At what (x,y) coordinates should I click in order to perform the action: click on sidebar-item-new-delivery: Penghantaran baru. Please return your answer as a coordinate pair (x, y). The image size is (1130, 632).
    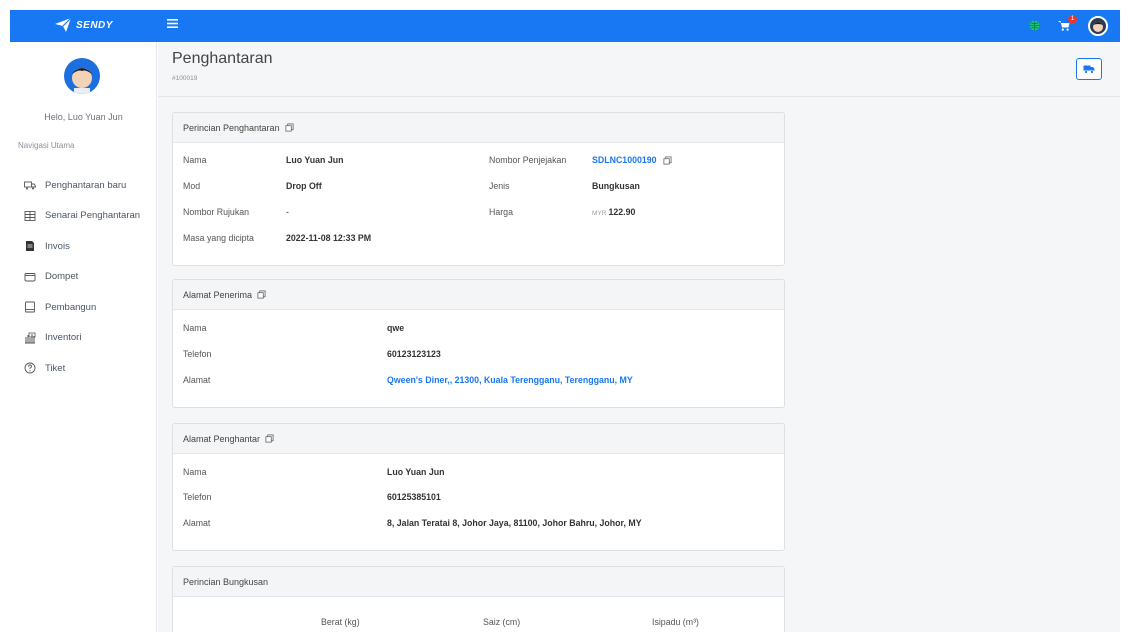
    Looking at the image, I should click on (82, 185).